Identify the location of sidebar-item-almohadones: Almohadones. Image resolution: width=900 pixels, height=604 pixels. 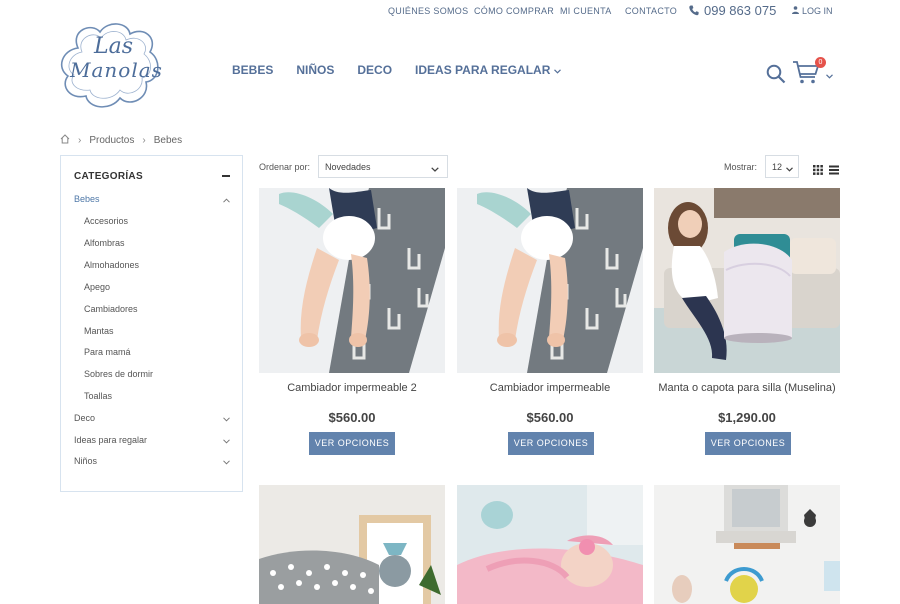
(157, 265).